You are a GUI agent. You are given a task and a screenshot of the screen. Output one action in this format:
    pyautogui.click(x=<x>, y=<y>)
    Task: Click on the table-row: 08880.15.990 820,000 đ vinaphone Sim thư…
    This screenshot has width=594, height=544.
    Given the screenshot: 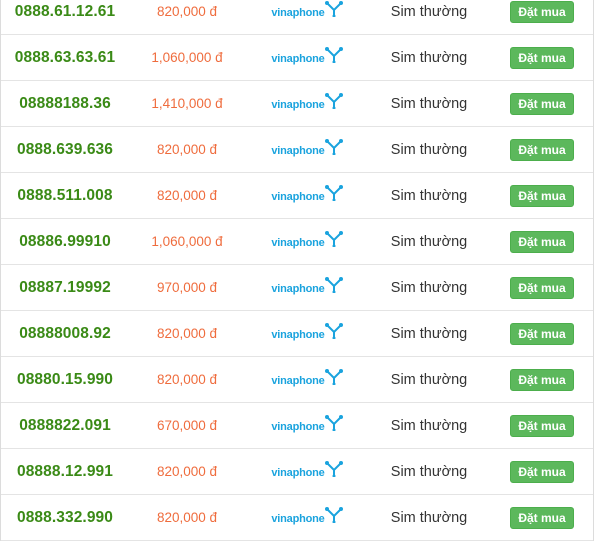 What is the action you would take?
    pyautogui.click(x=297, y=380)
    